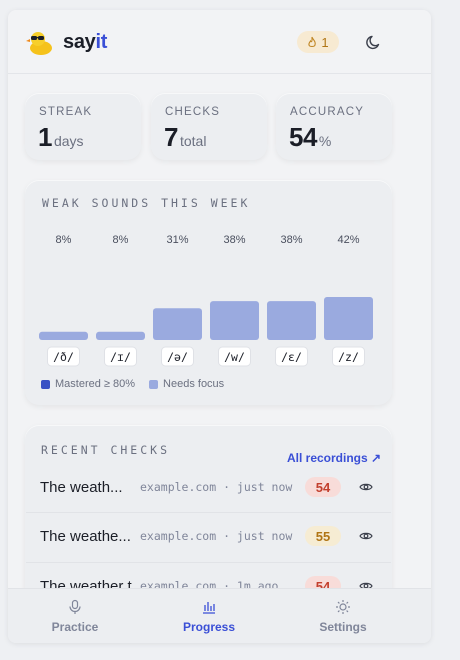 Image resolution: width=460 pixels, height=660 pixels. I want to click on stat-label: ACCURACY, so click(327, 112).